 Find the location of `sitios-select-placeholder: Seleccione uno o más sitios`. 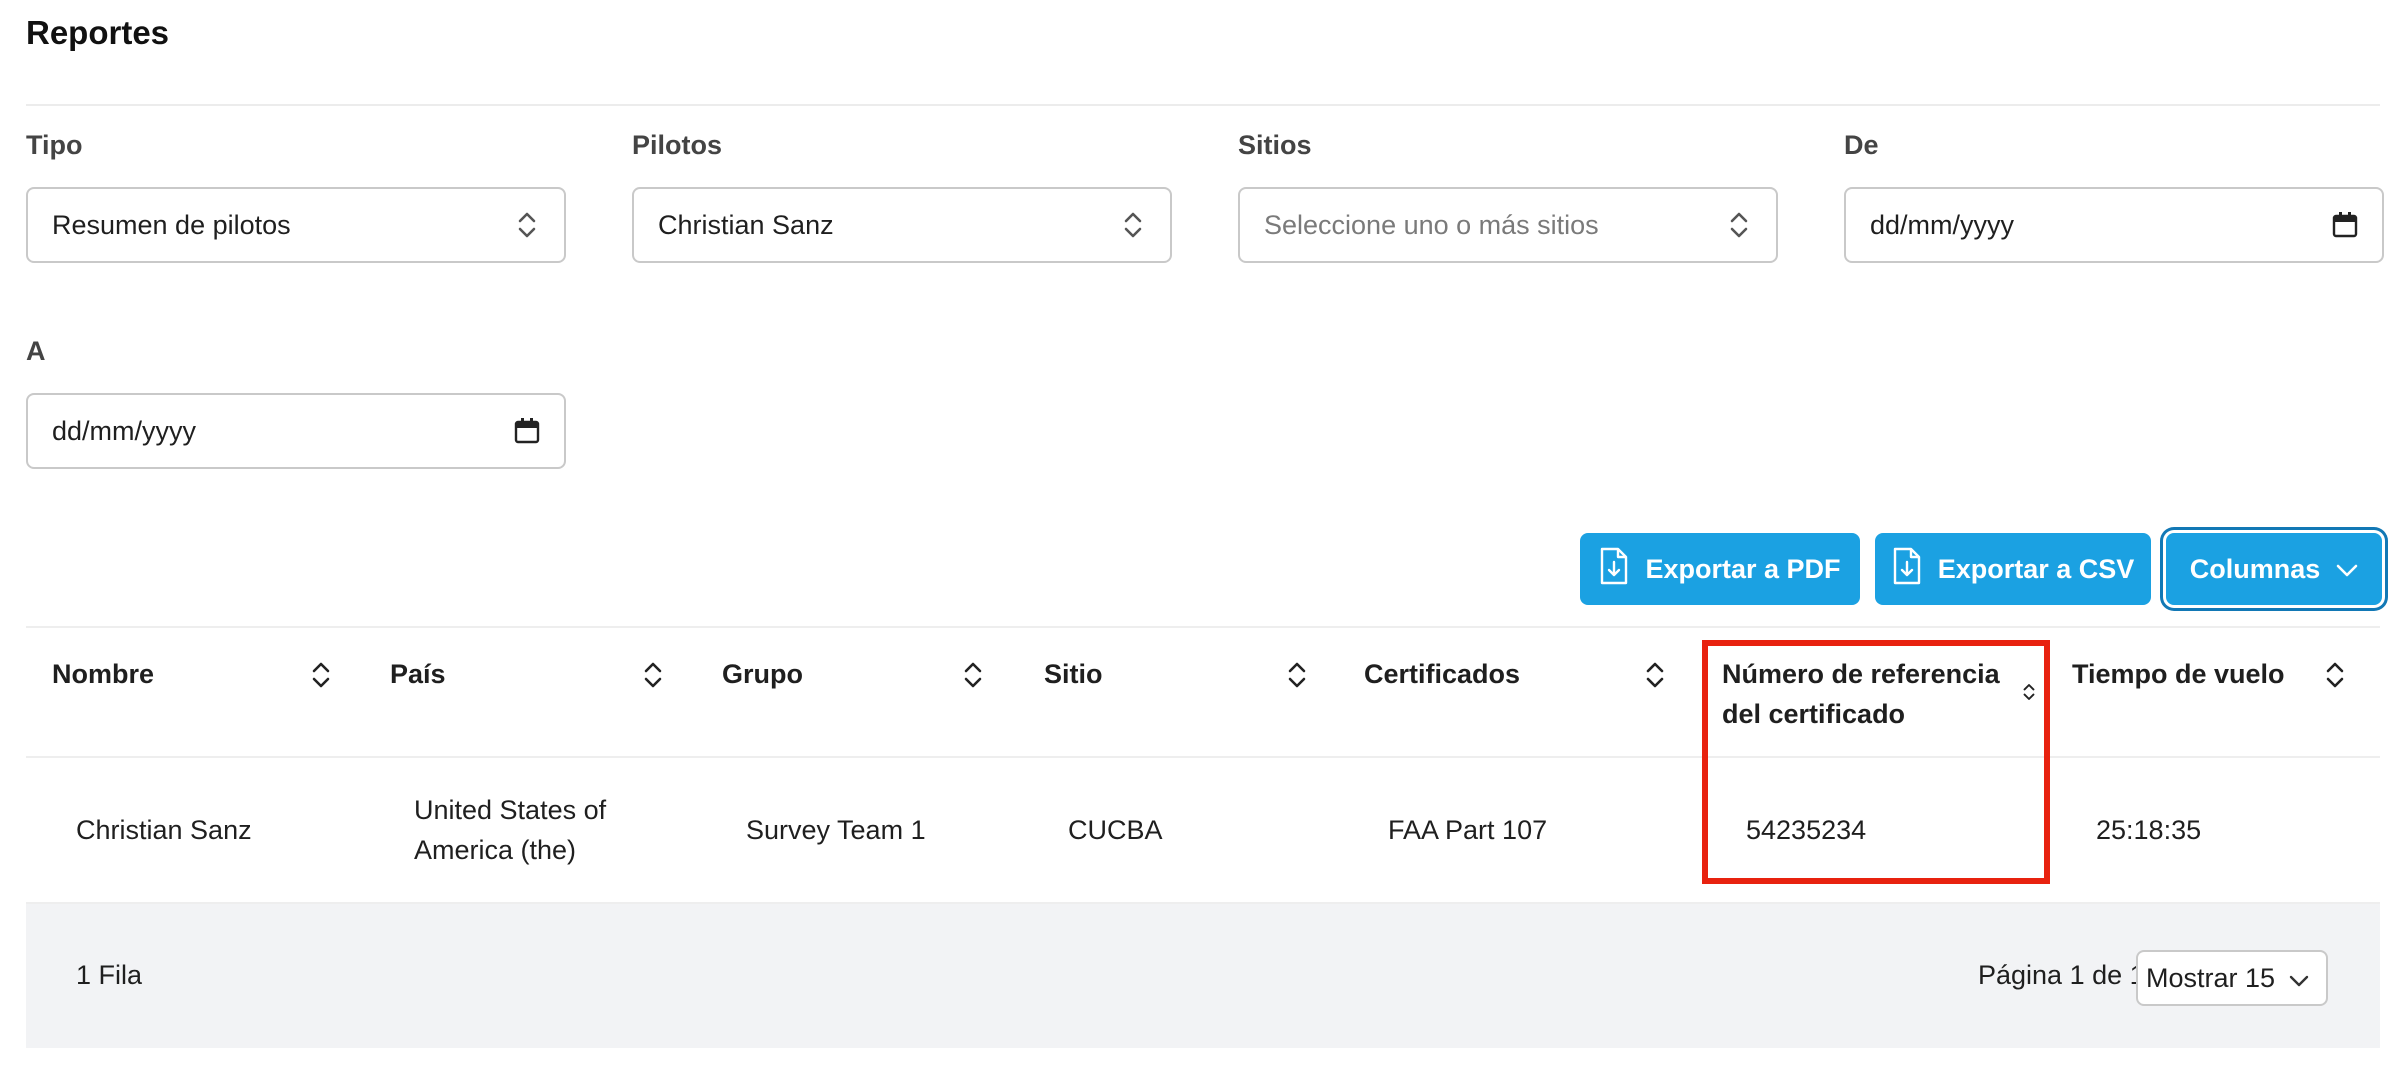

sitios-select-placeholder: Seleccione uno o más sitios is located at coordinates (1431, 224).